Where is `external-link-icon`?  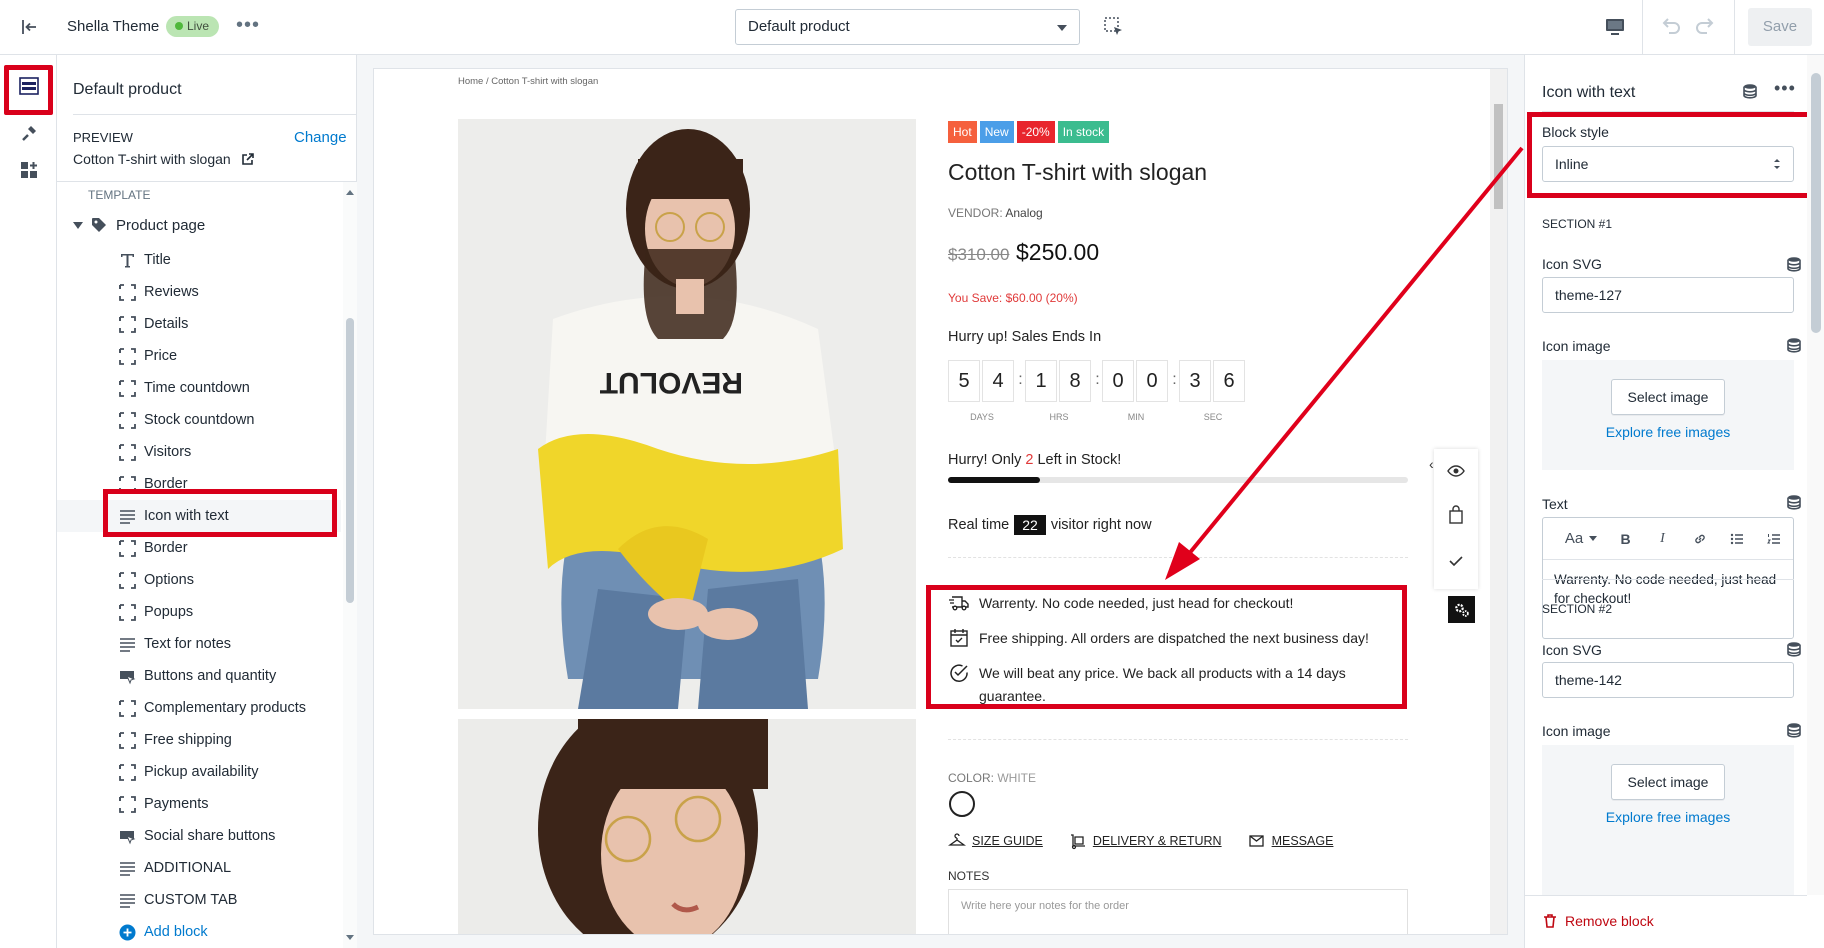 external-link-icon is located at coordinates (248, 159).